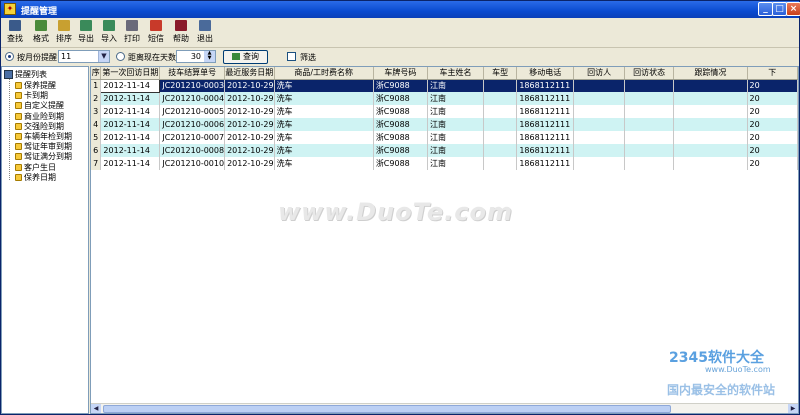 Image resolution: width=800 pixels, height=415 pixels. Describe the element at coordinates (291, 56) in the screenshot. I see `filter-checkbox` at that location.